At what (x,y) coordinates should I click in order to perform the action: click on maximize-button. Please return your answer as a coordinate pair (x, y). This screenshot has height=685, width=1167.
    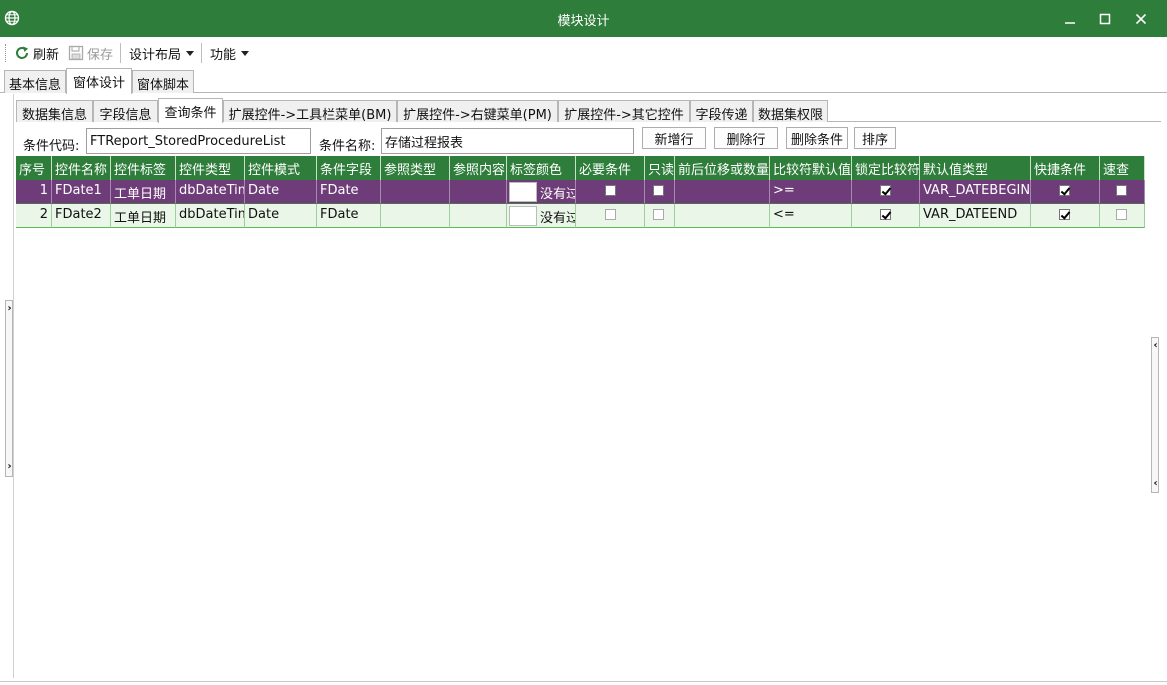
    Looking at the image, I should click on (1105, 18).